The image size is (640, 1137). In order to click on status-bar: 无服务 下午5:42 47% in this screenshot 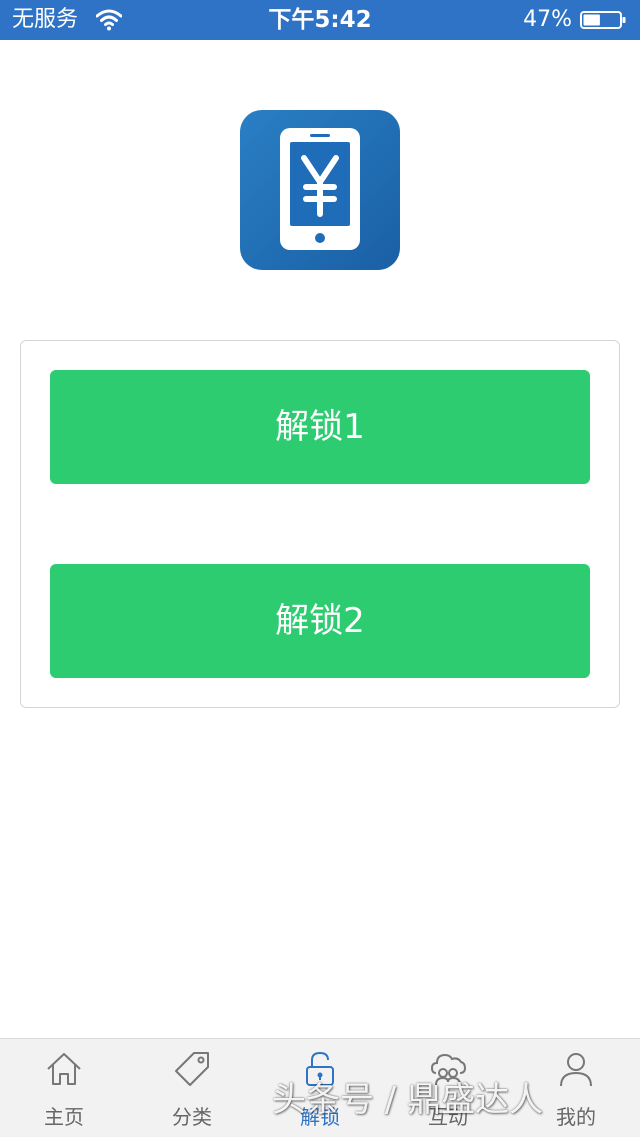, I will do `click(320, 20)`.